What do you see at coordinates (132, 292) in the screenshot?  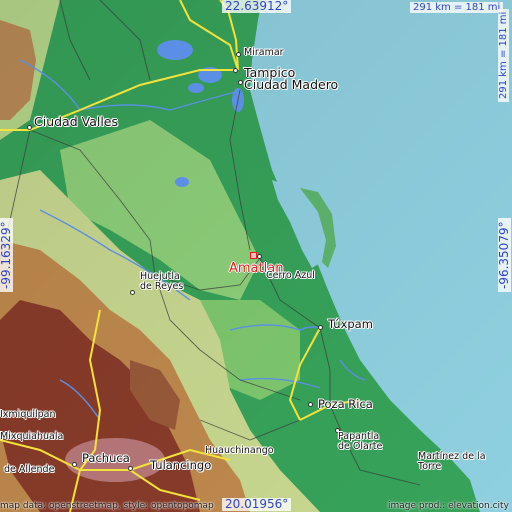 I see `city-dot-huejutla` at bounding box center [132, 292].